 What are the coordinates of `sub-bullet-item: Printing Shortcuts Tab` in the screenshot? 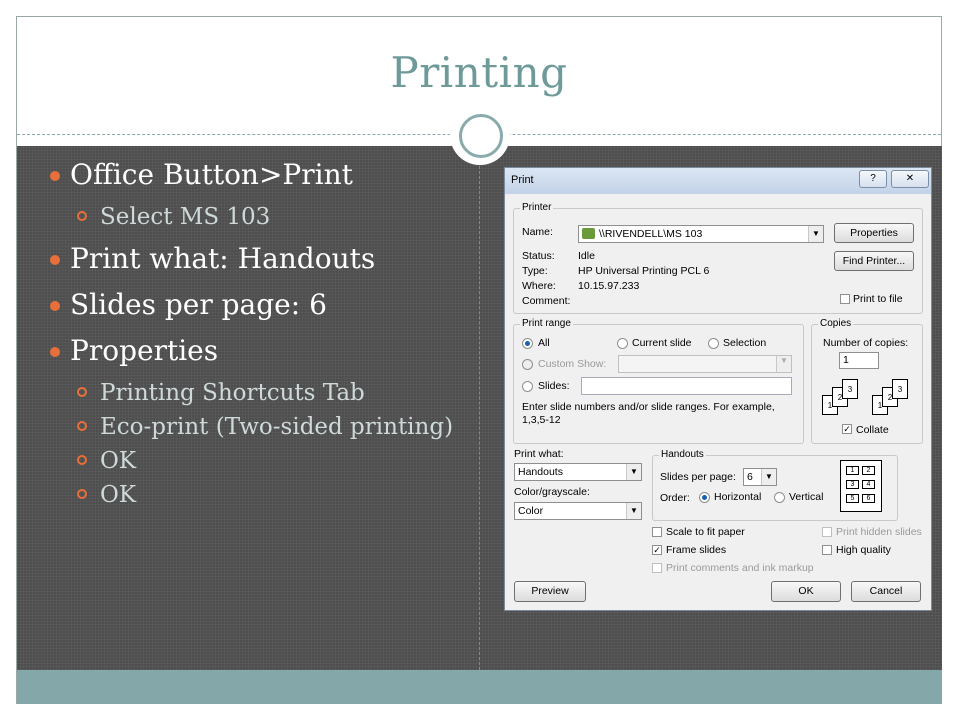 It's located at (258, 393).